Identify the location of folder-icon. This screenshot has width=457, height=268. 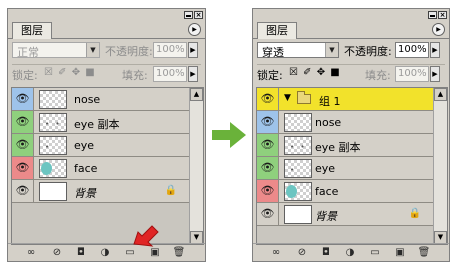
(304, 97).